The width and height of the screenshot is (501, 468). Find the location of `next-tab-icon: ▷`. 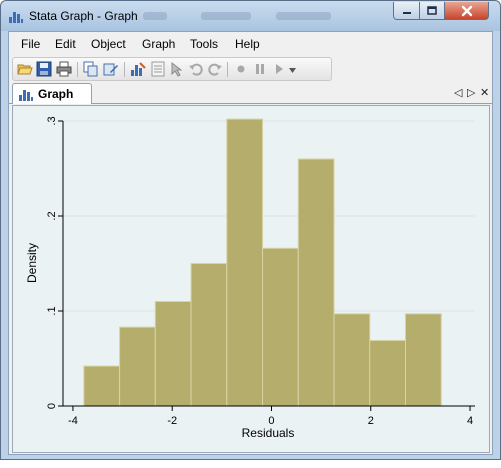

next-tab-icon: ▷ is located at coordinates (471, 92).